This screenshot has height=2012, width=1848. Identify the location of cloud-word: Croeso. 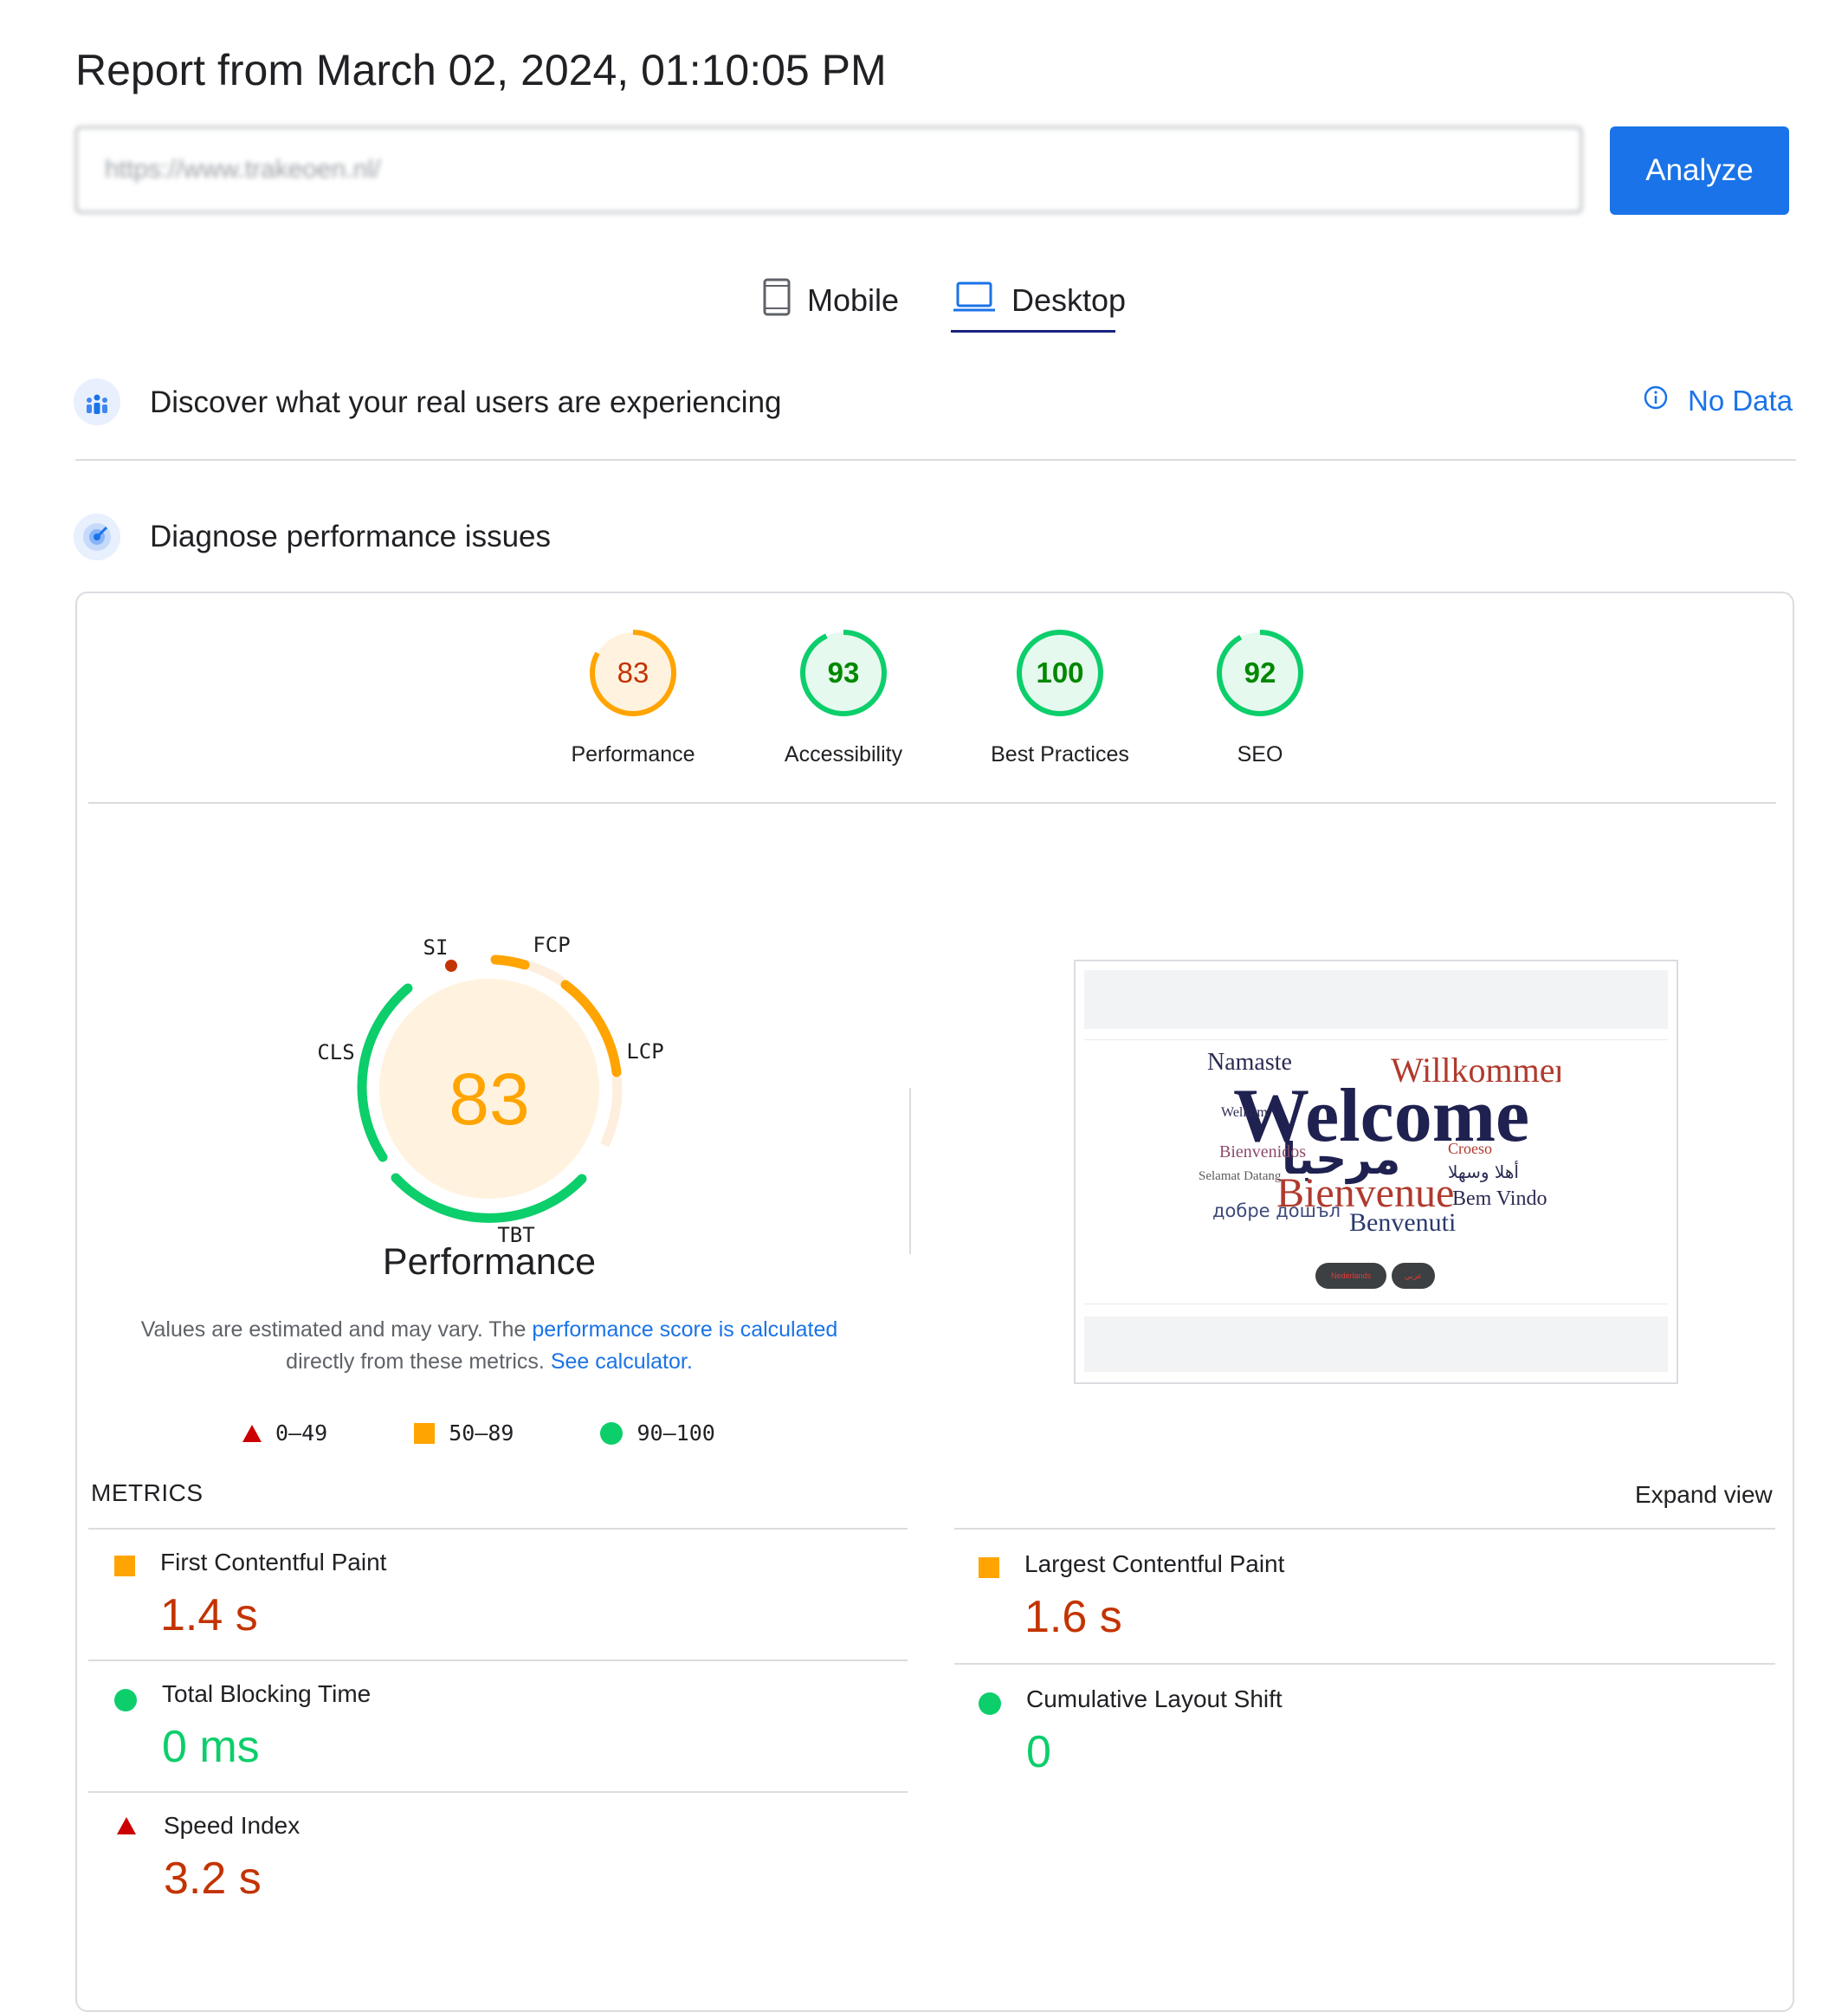
(1470, 1148).